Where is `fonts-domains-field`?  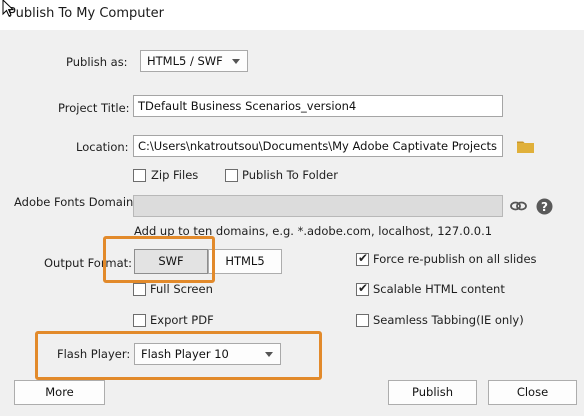 fonts-domains-field is located at coordinates (318, 206).